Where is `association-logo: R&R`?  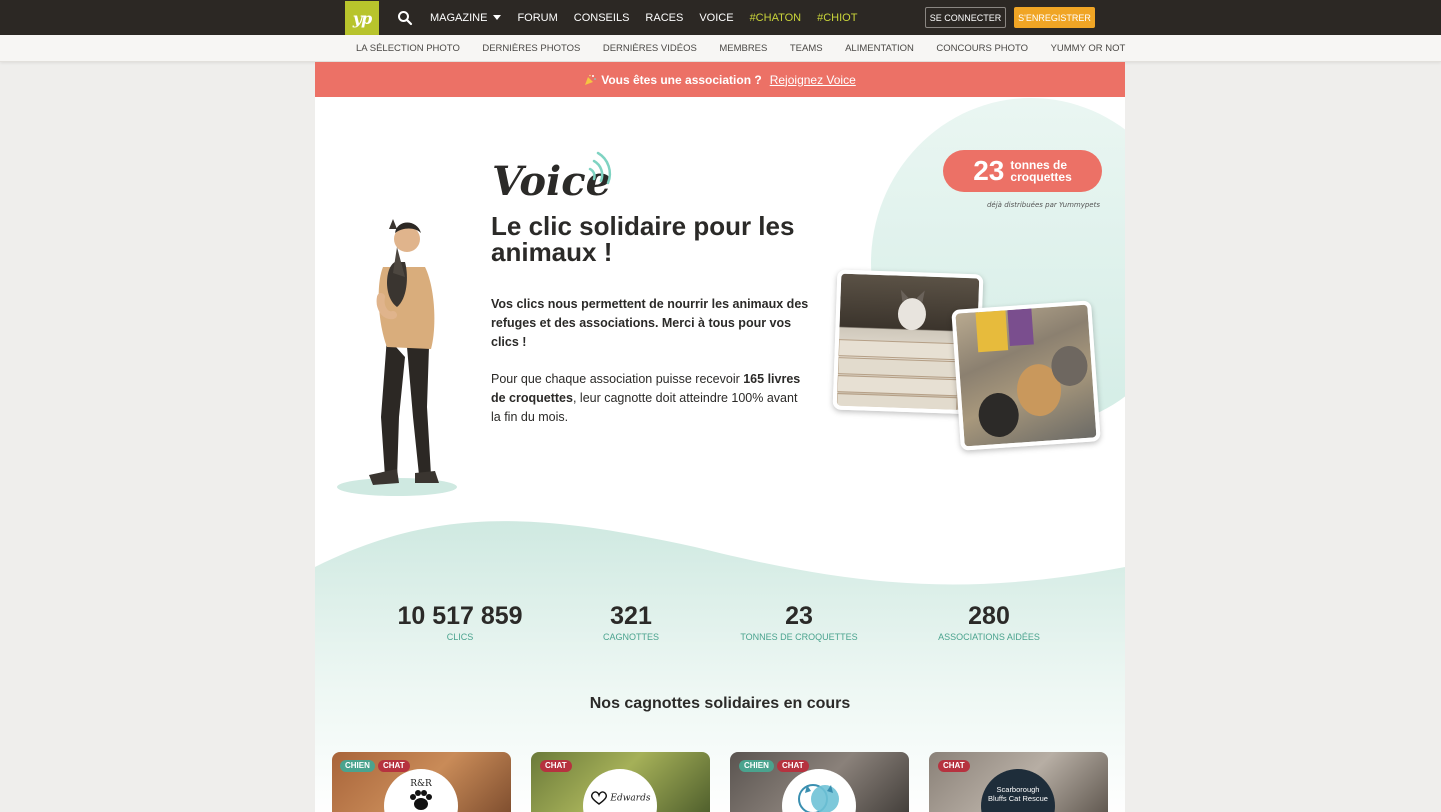 association-logo: R&R is located at coordinates (421, 790).